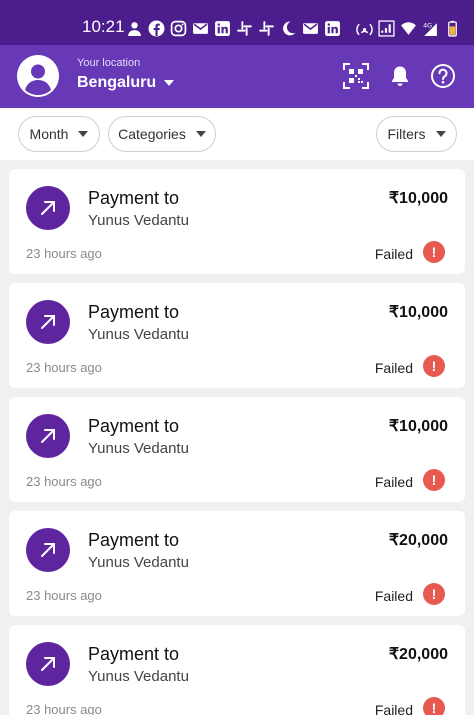  Describe the element at coordinates (152, 134) in the screenshot. I see `categories-filter-label: Categories` at that location.